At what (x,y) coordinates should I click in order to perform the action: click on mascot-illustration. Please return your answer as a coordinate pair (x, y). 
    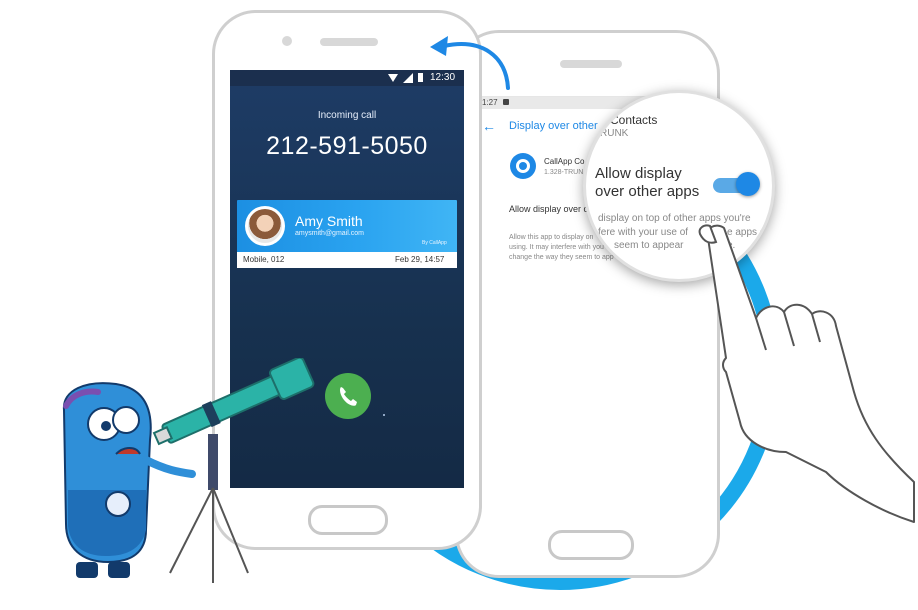
    Looking at the image, I should click on (129, 480).